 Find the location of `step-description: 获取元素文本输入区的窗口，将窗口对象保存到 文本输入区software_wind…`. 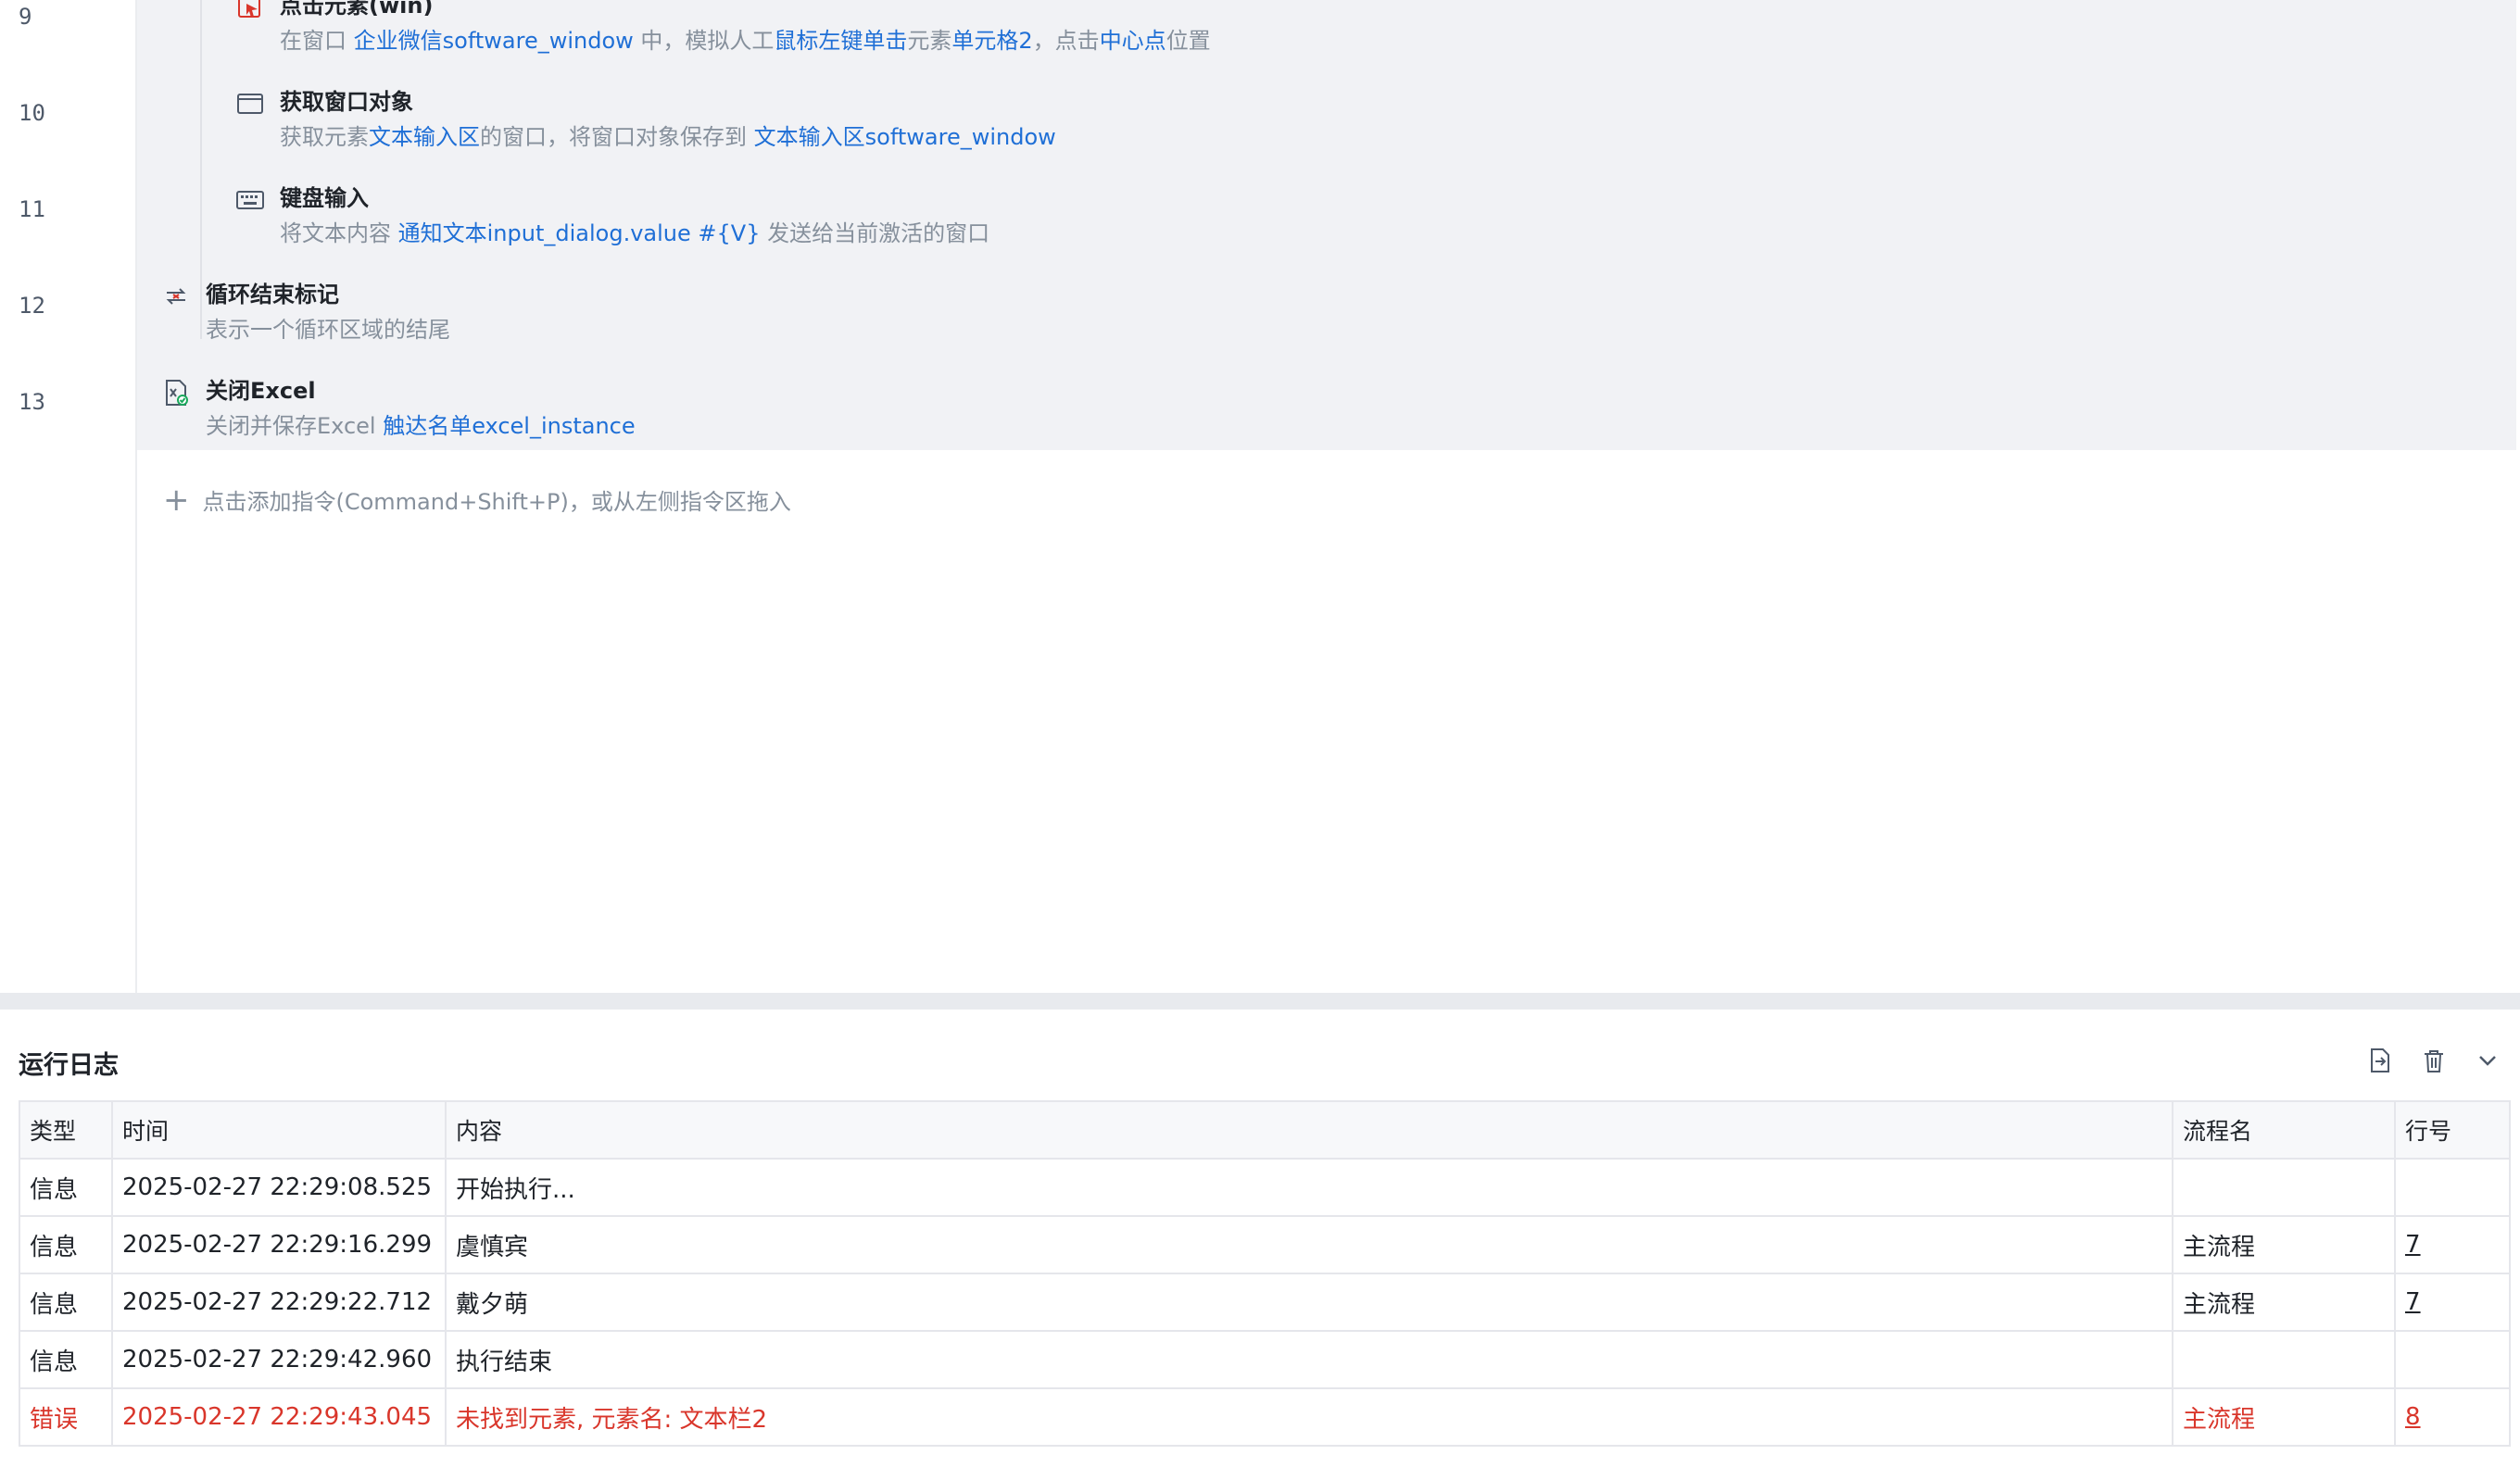

step-description: 获取元素文本输入区的窗口，将窗口对象保存到 文本输入区software_wind… is located at coordinates (668, 135).